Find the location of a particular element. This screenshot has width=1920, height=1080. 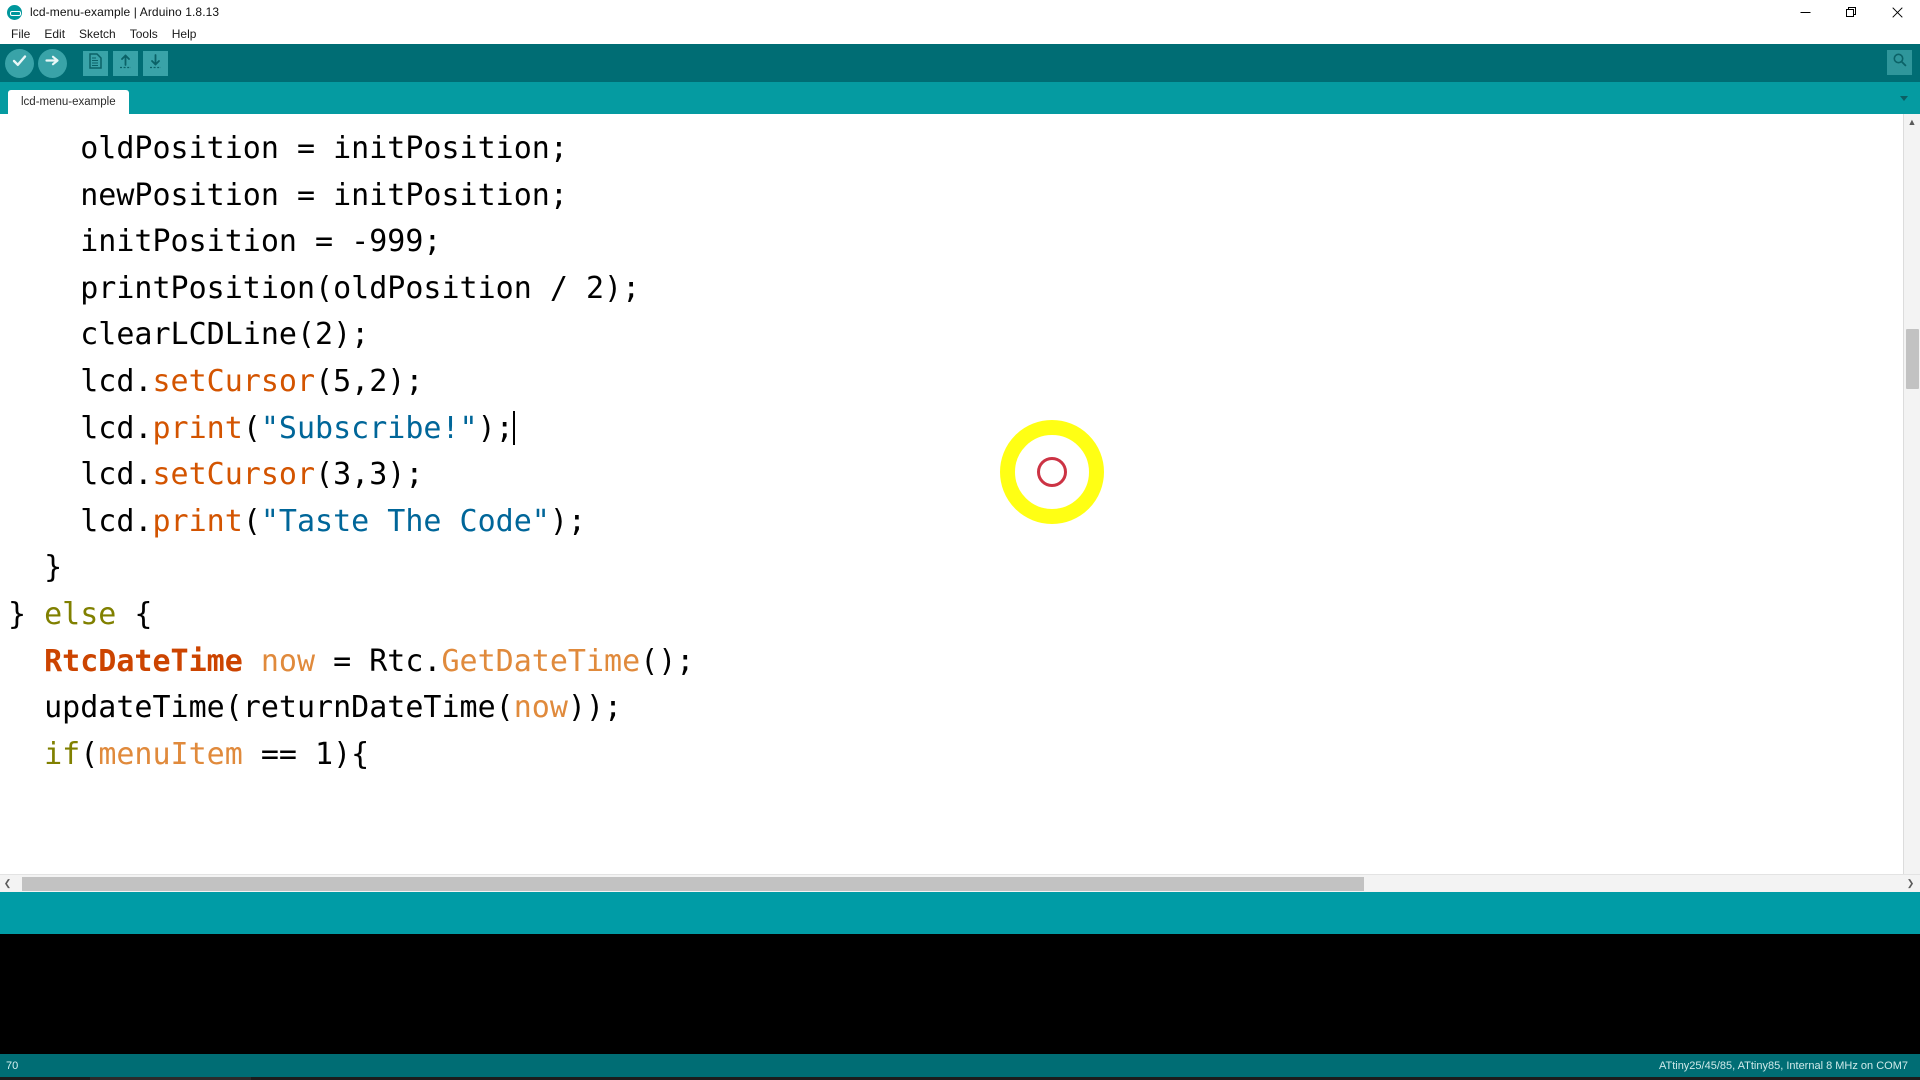

code-token: updateTime(returnDateTime( is located at coordinates (261, 708).